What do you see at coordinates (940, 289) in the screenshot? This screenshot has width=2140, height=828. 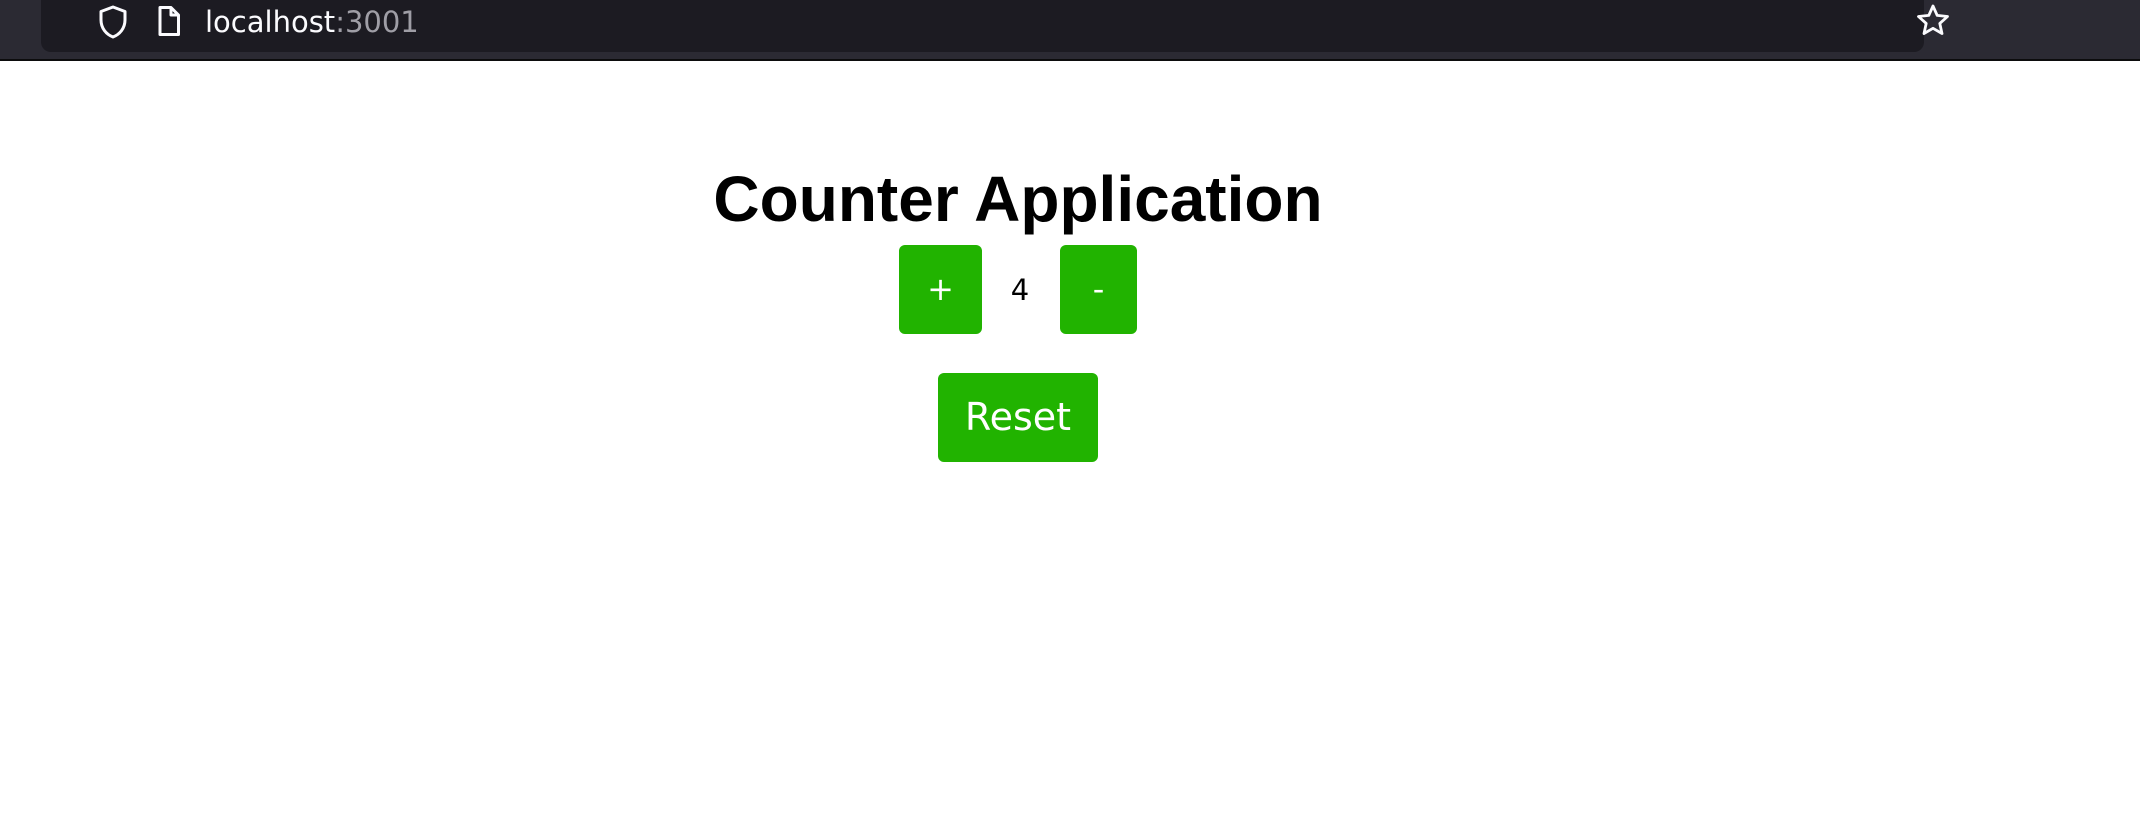 I see `increment-button: +` at bounding box center [940, 289].